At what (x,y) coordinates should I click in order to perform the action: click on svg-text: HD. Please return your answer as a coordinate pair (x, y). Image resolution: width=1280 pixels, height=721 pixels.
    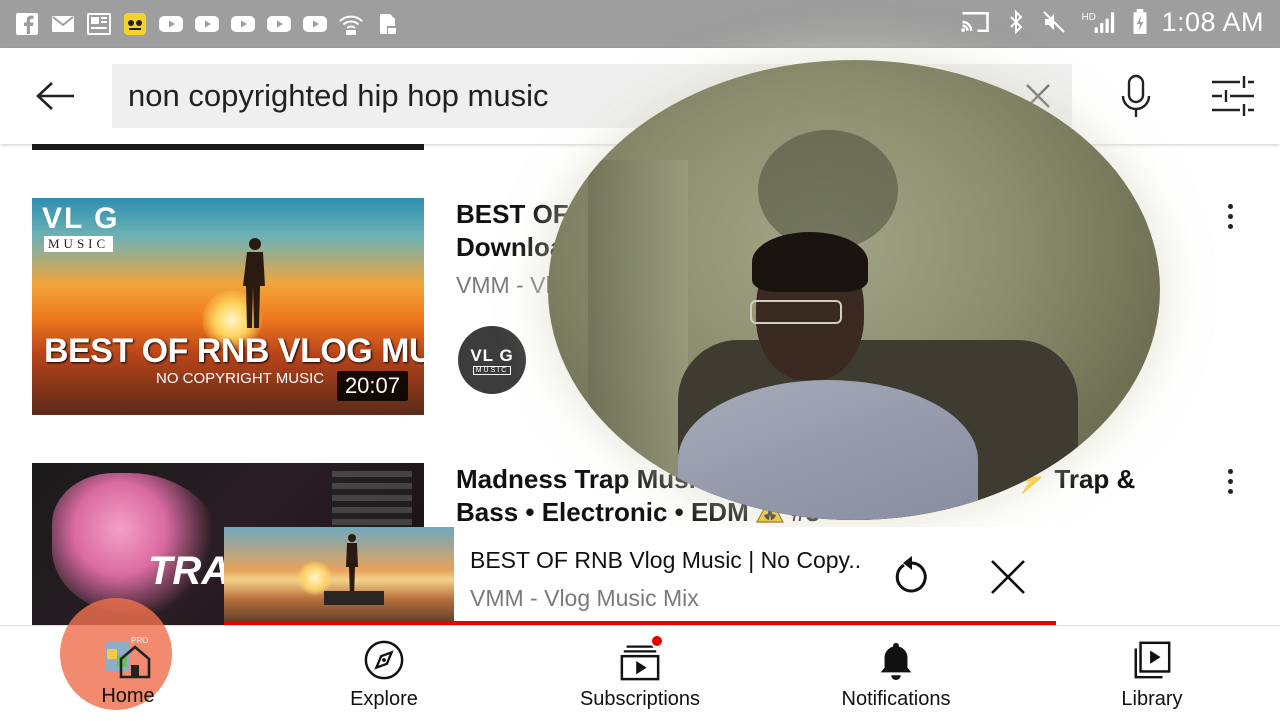
    Looking at the image, I should click on (1089, 17).